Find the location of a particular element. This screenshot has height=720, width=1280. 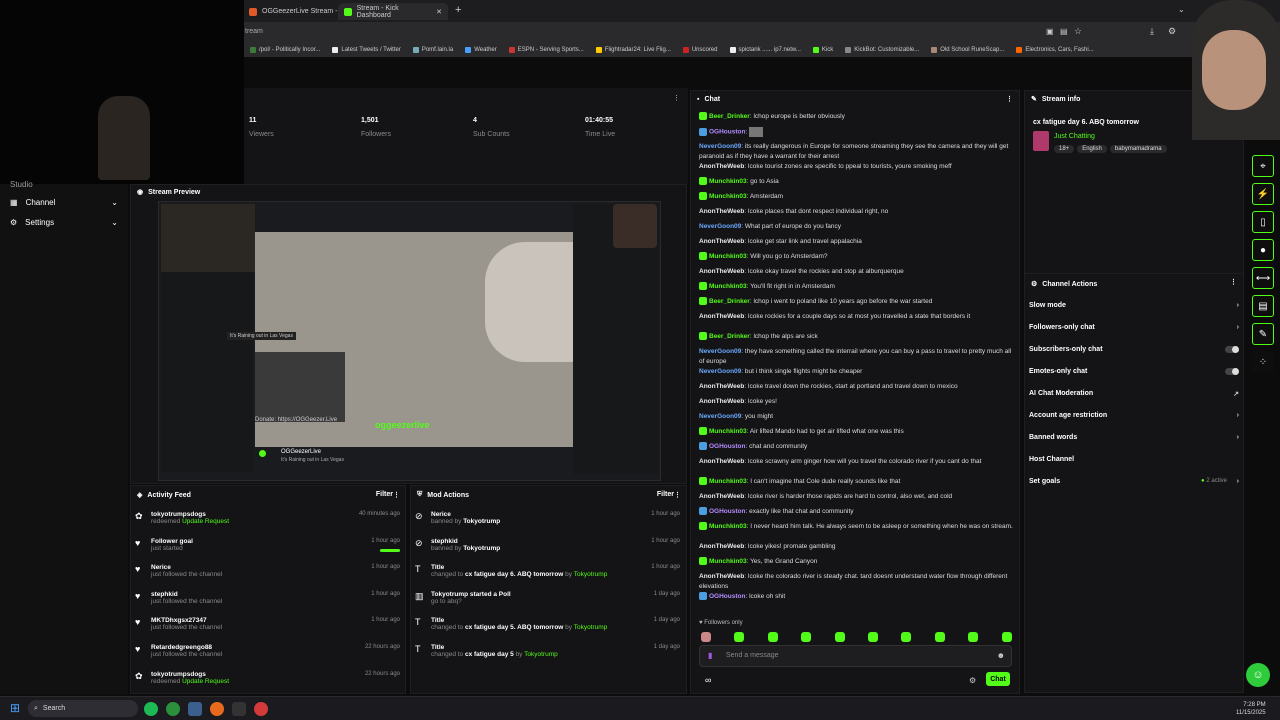

download-icon: ⤓ is located at coordinates (1152, 31).